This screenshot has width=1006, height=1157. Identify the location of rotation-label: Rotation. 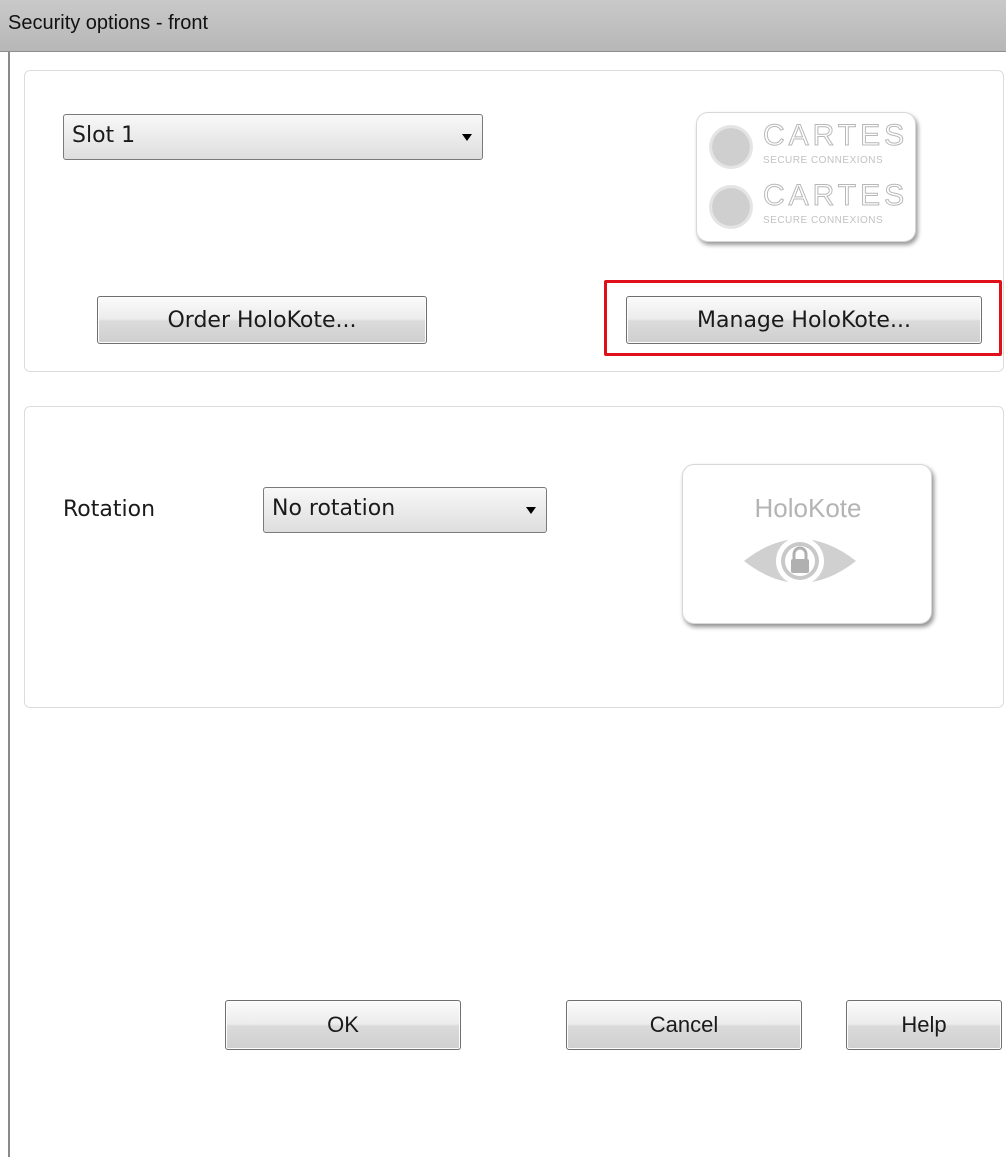
(109, 509).